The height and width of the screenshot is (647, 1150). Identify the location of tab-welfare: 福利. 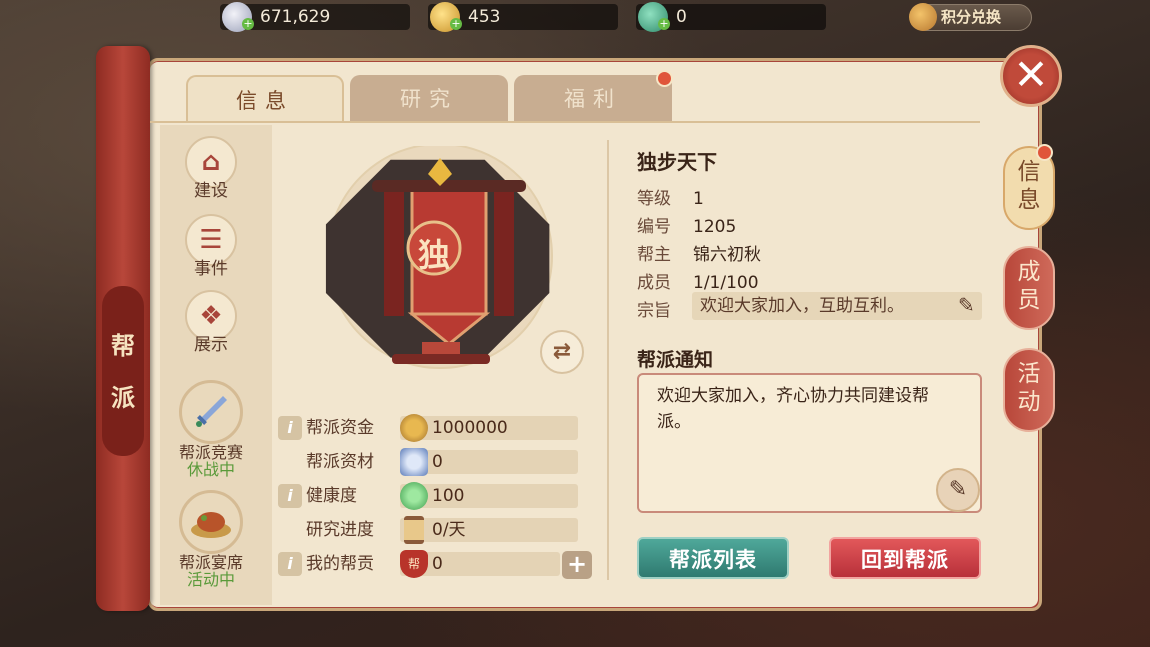
(593, 99).